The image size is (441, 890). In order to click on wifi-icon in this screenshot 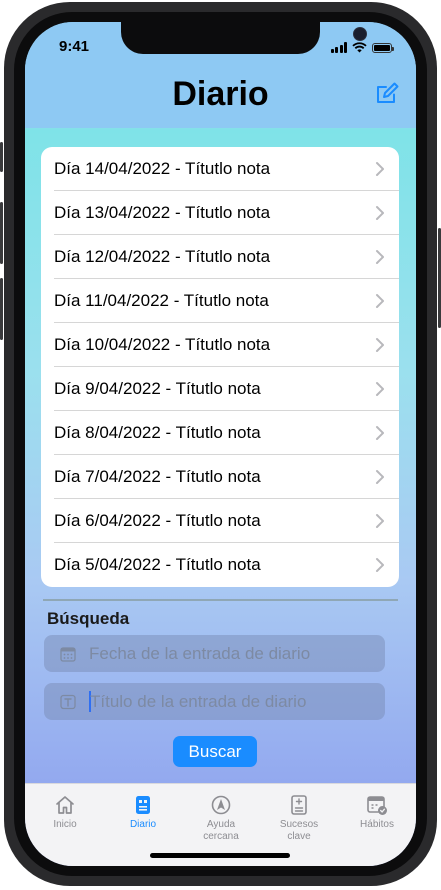, I will do `click(359, 47)`.